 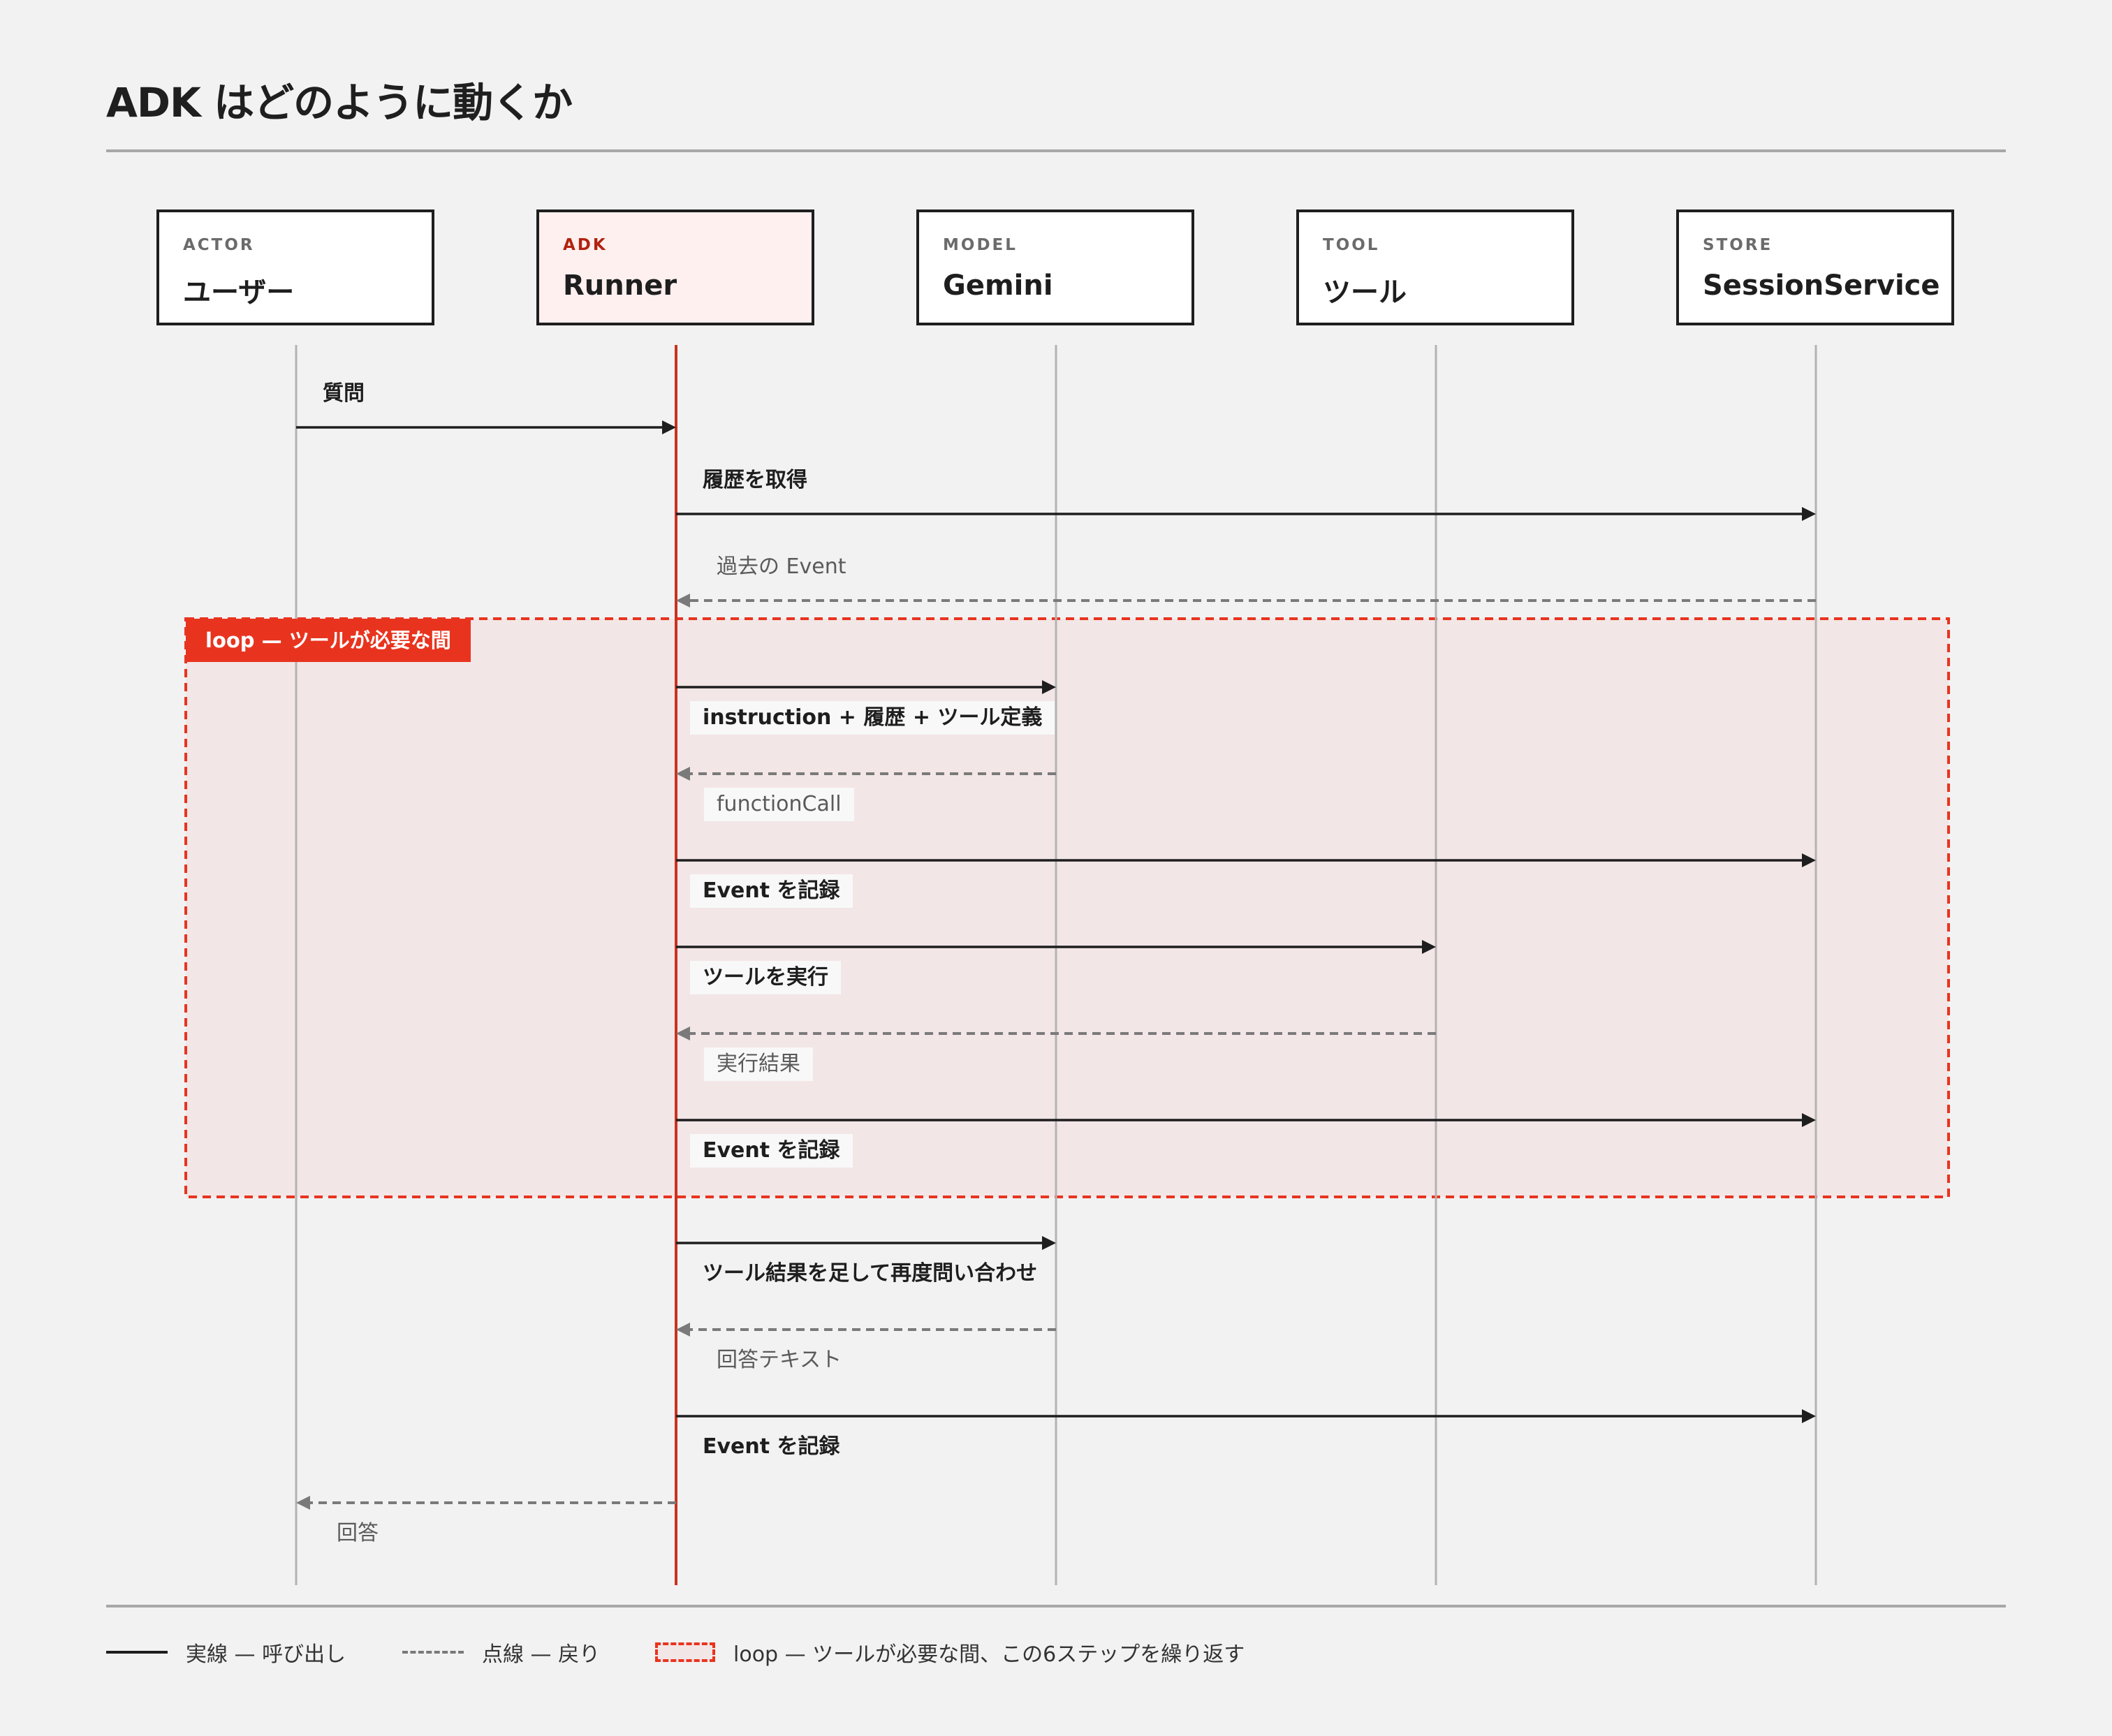 I want to click on message-label: 回答テキスト, so click(x=779, y=1360).